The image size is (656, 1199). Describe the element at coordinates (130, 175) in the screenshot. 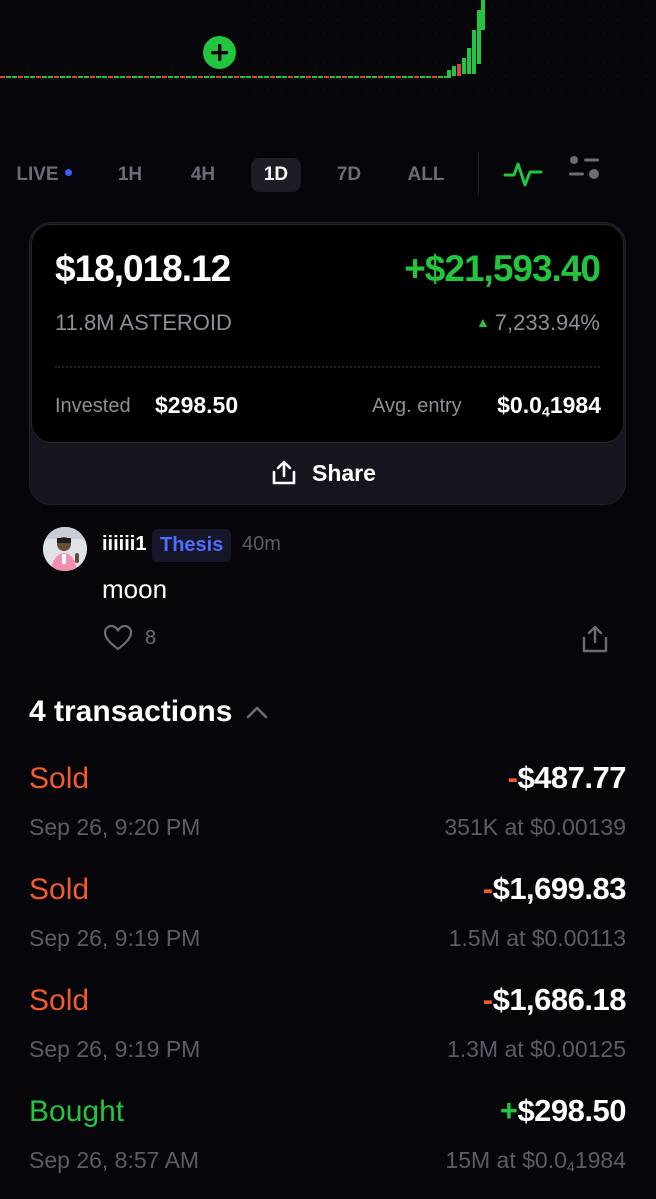

I see `tab-1h: 1H` at that location.